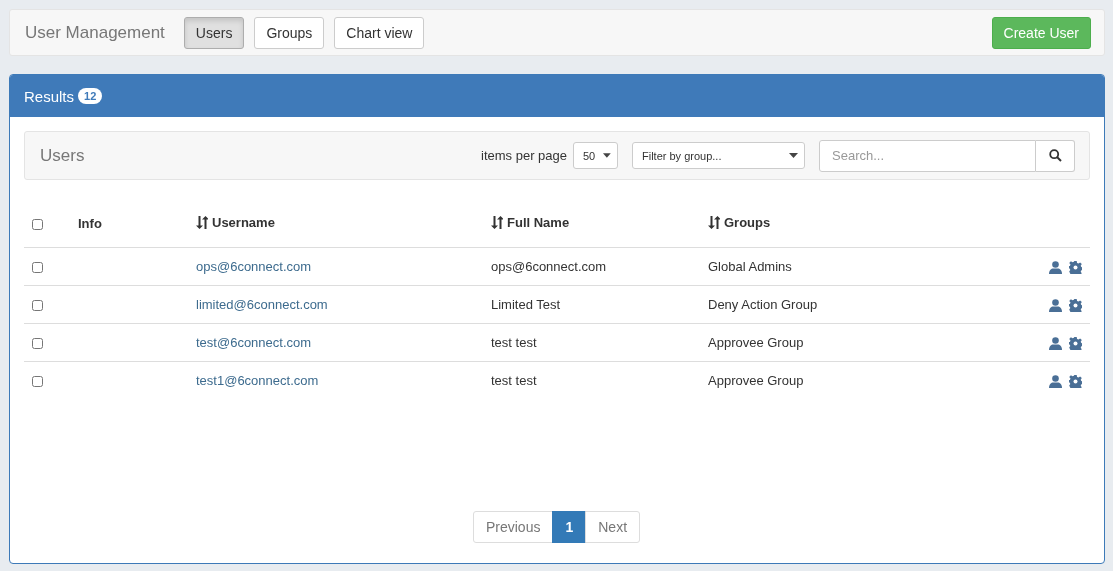 This screenshot has height=571, width=1113. I want to click on table-cell: Global Admins, so click(750, 266).